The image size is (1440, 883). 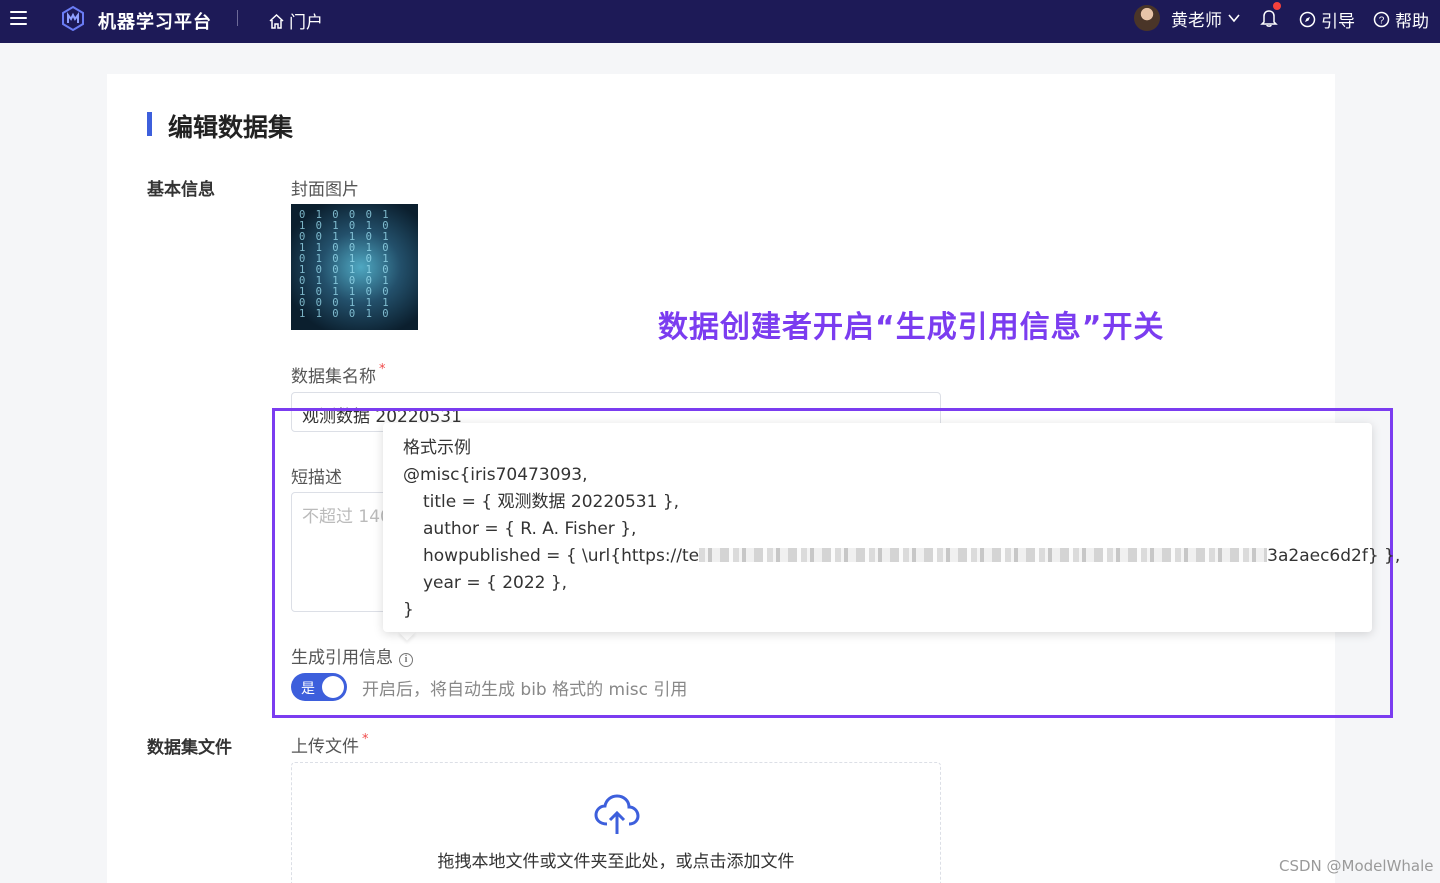 I want to click on redacted-url, so click(x=983, y=555).